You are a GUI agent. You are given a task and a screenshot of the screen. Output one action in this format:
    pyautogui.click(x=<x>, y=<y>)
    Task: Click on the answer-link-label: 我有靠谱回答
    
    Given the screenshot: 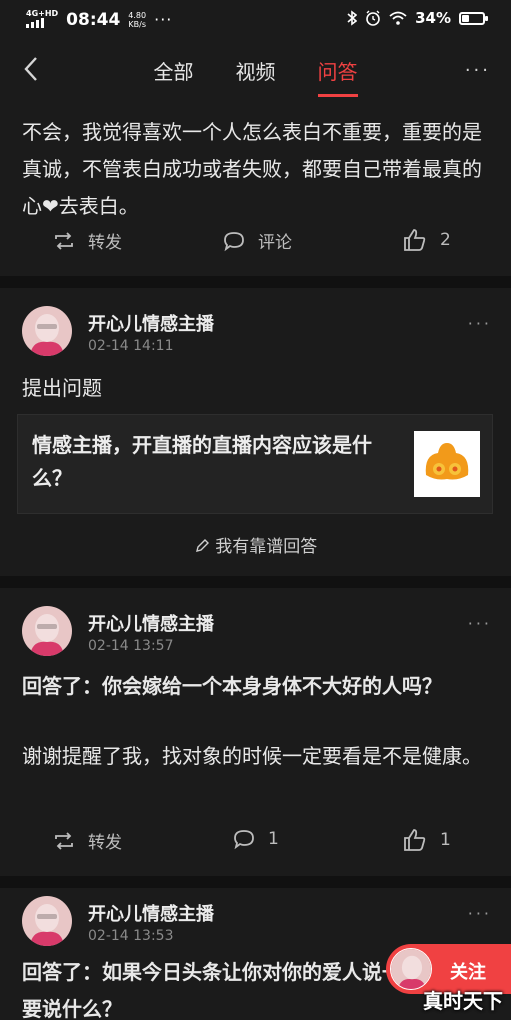 What is the action you would take?
    pyautogui.click(x=266, y=547)
    